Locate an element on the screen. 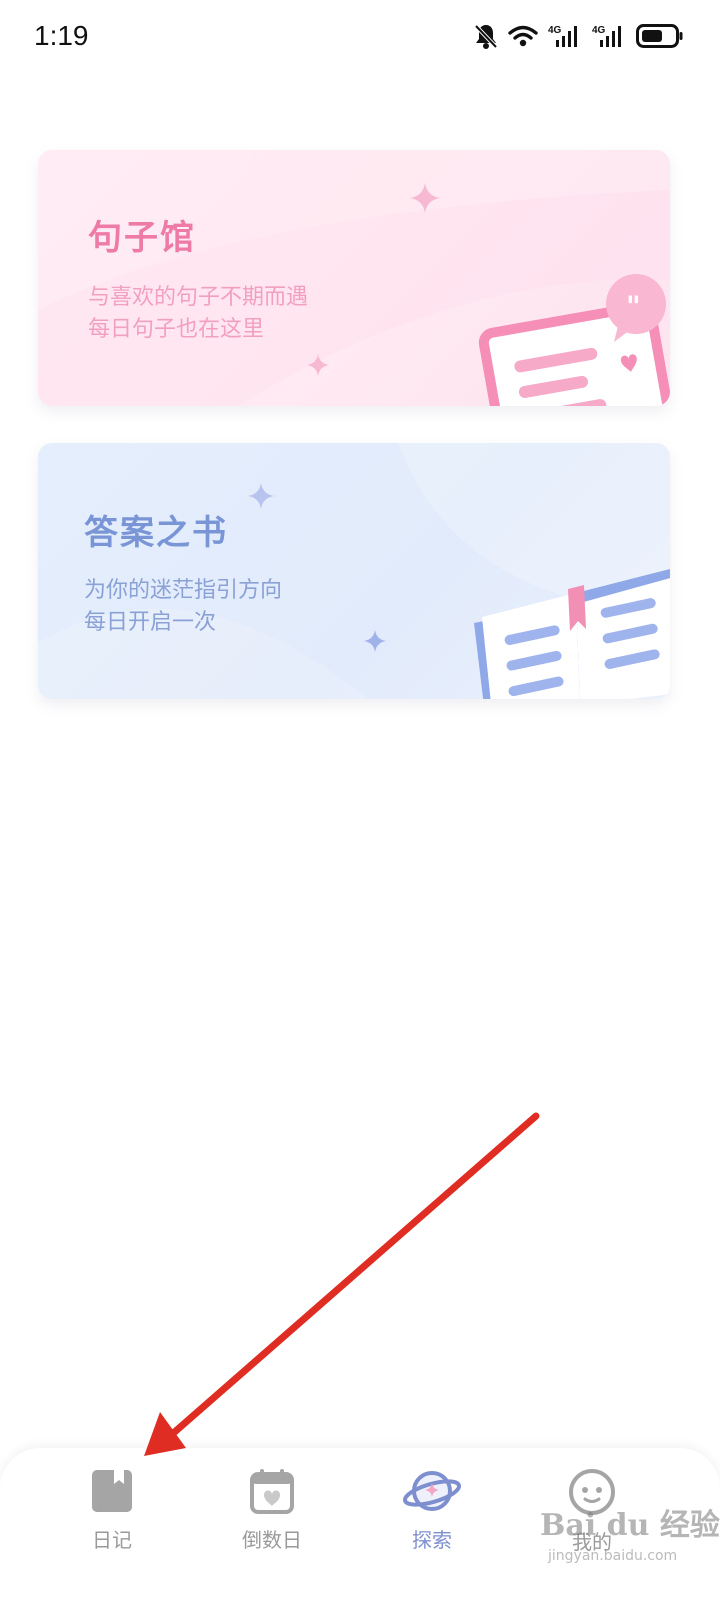 The image size is (720, 1600). calendar-heart-icon is located at coordinates (272, 1491).